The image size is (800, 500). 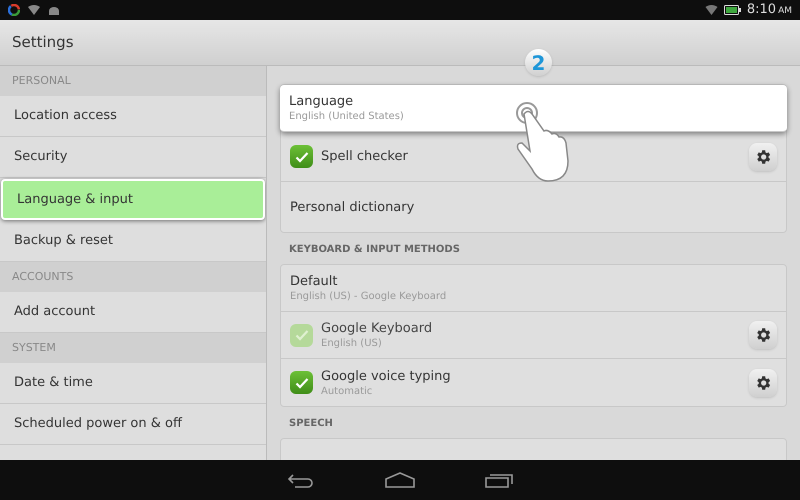 I want to click on row-title: Default, so click(x=314, y=281).